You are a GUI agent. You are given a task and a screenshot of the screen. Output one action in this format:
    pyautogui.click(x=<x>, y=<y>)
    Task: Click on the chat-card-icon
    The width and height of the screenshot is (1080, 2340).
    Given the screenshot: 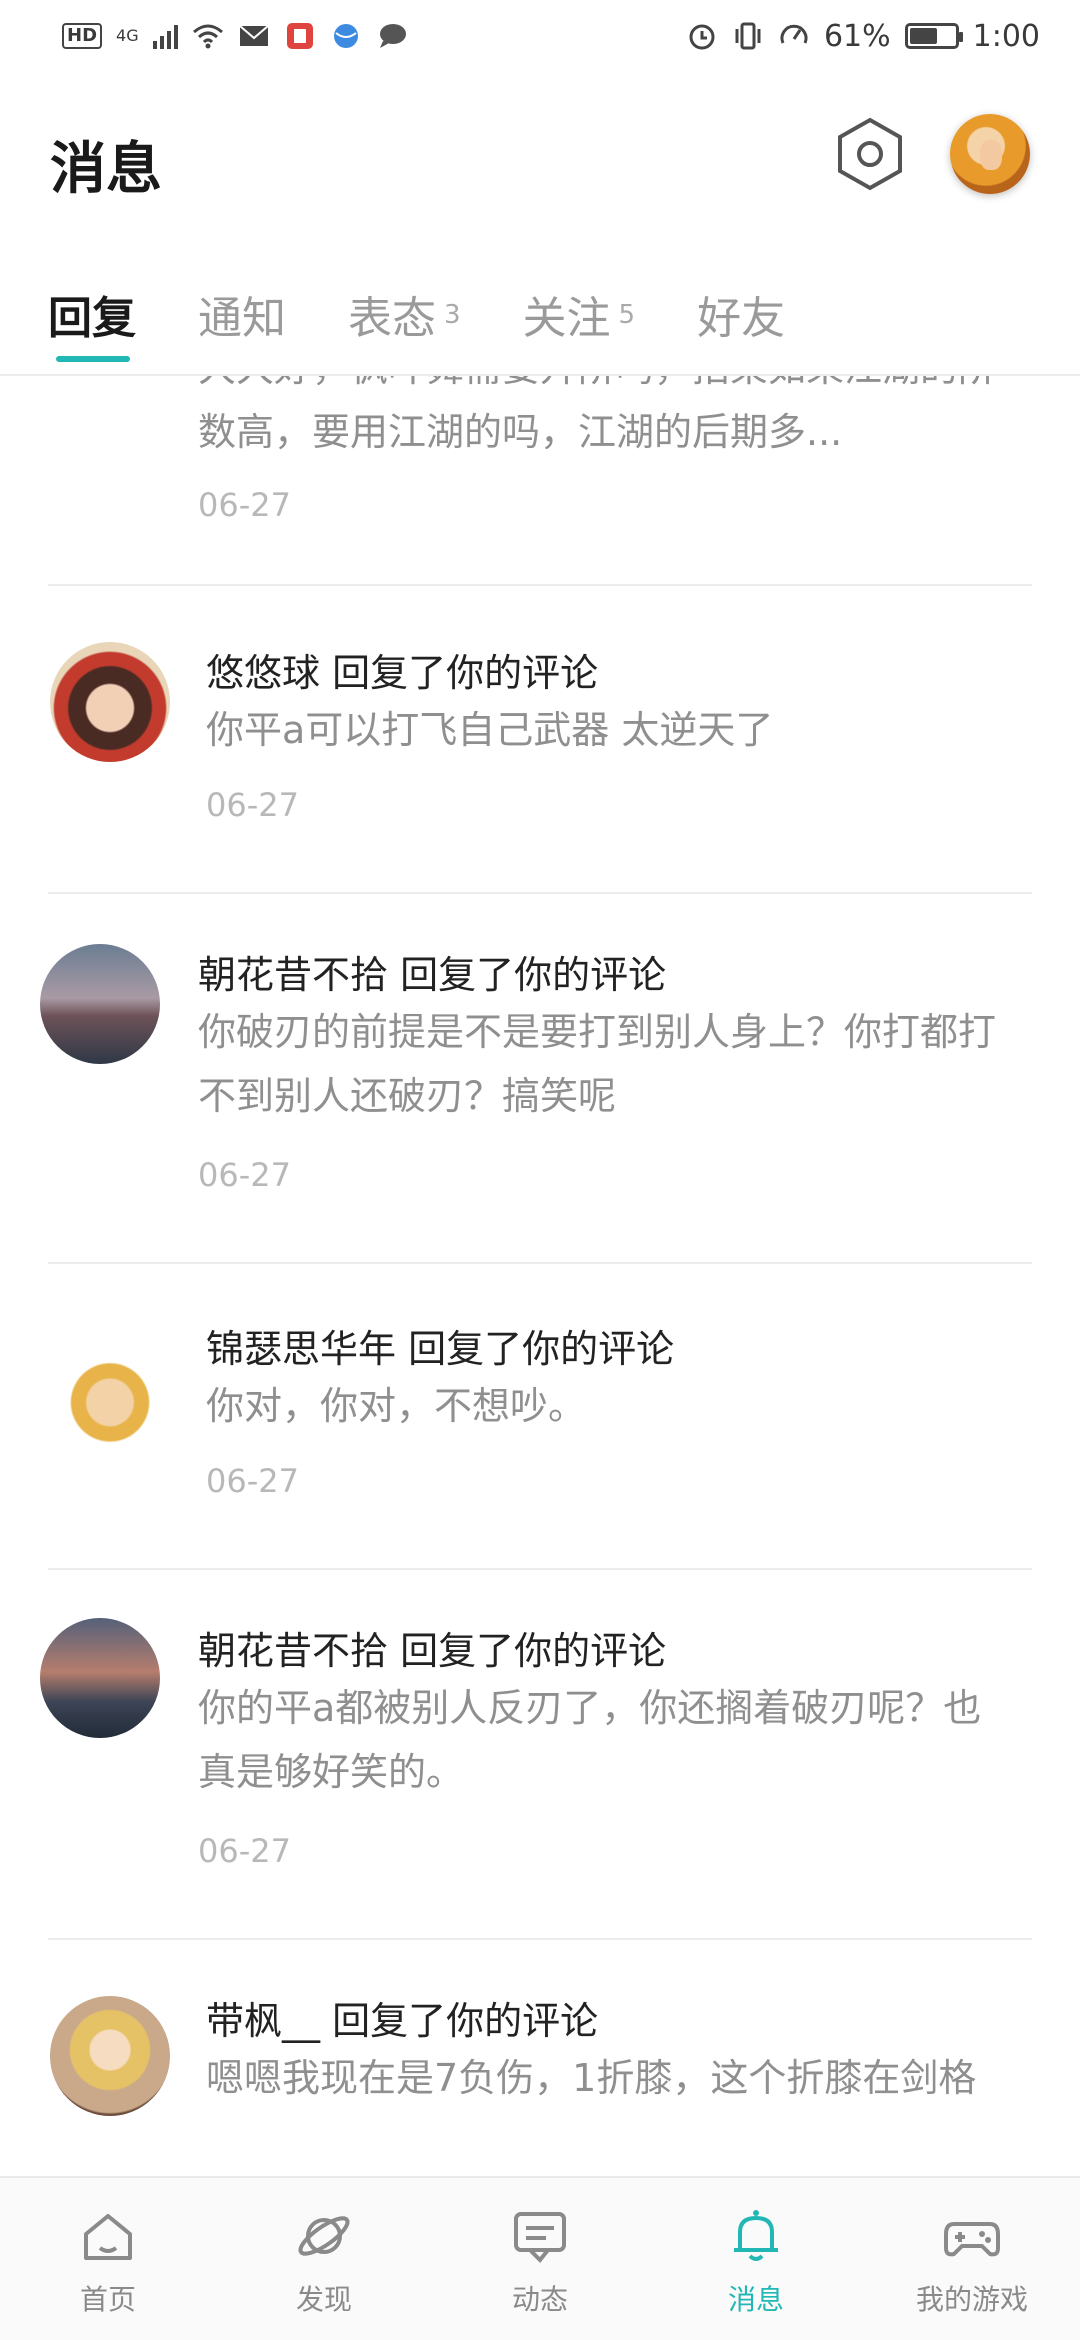 What is the action you would take?
    pyautogui.click(x=540, y=2237)
    